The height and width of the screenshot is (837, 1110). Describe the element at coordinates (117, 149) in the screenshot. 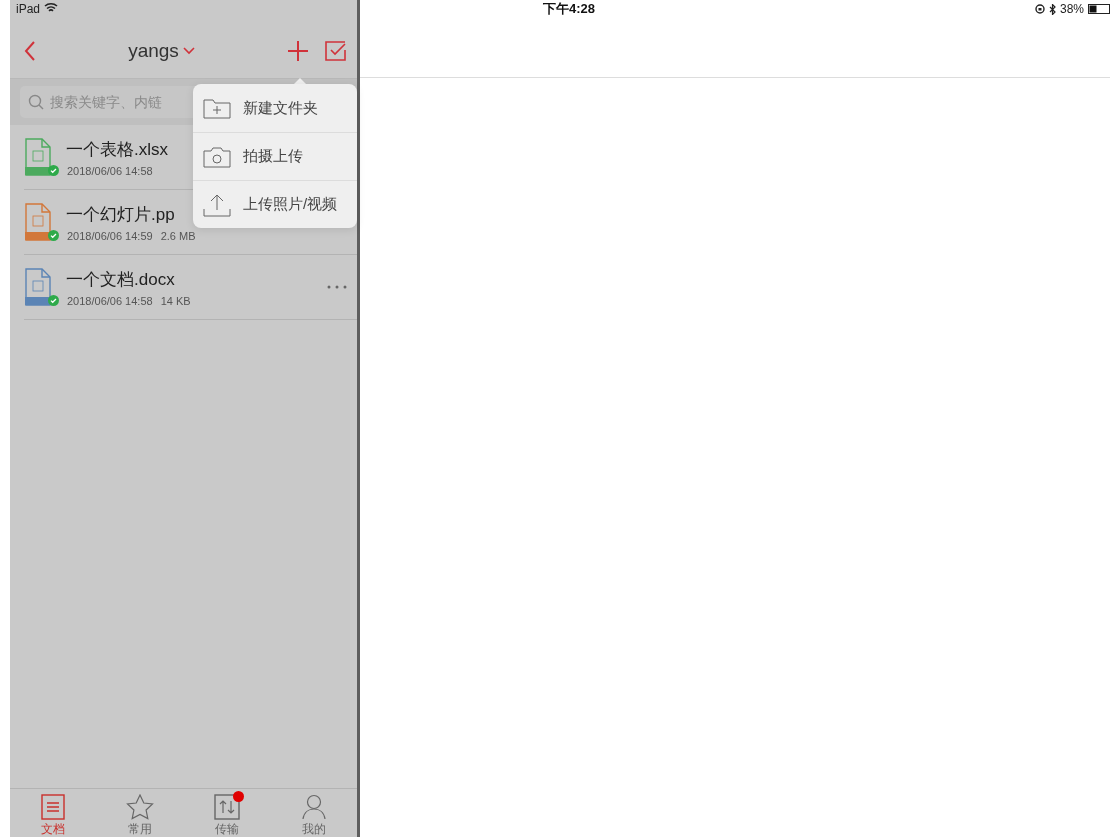

I see `file-name: 一个表格.xlsx` at that location.